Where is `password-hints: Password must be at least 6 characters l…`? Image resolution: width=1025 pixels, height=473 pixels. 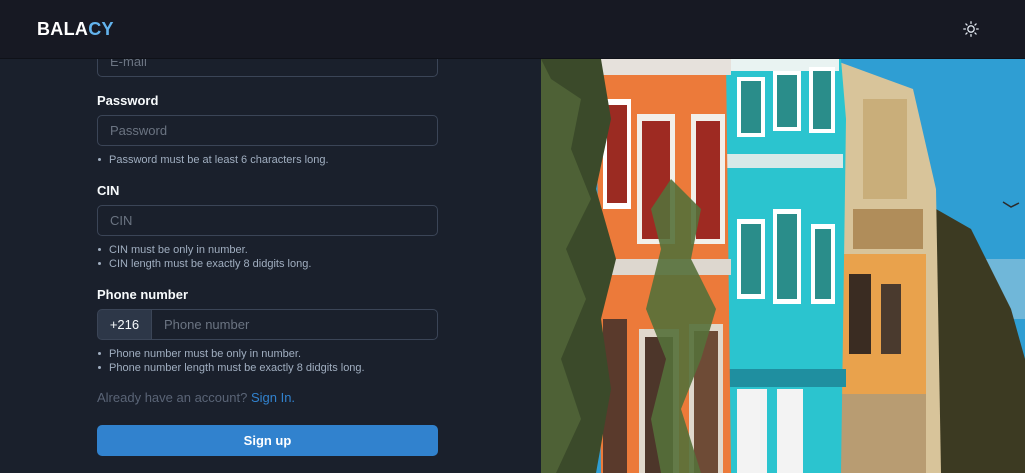
password-hints: Password must be at least 6 characters l… is located at coordinates (267, 160).